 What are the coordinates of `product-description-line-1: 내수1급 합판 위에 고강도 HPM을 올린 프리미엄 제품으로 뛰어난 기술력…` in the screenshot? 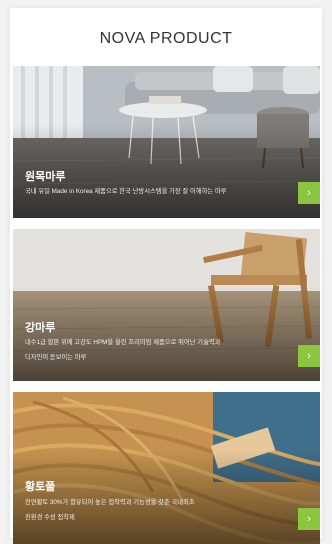 It's located at (123, 342).